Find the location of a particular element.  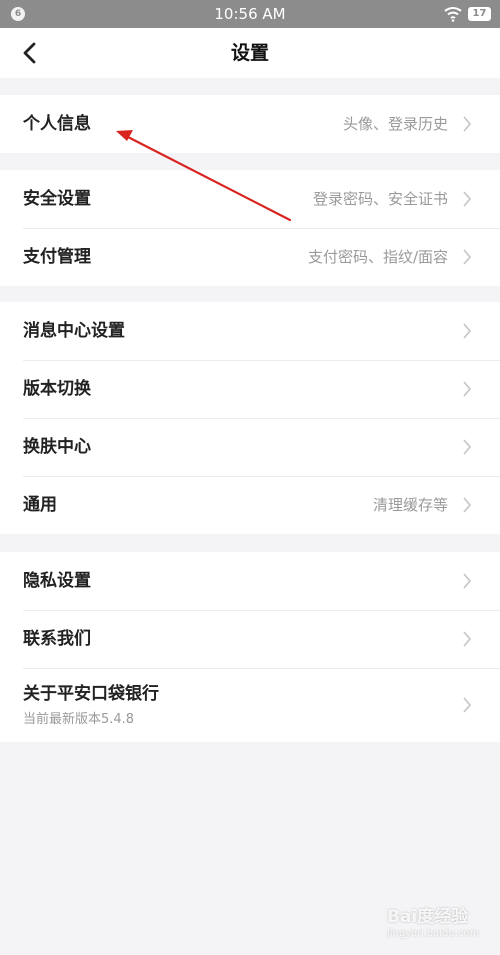

item-label: 换肤中心 is located at coordinates (57, 447).